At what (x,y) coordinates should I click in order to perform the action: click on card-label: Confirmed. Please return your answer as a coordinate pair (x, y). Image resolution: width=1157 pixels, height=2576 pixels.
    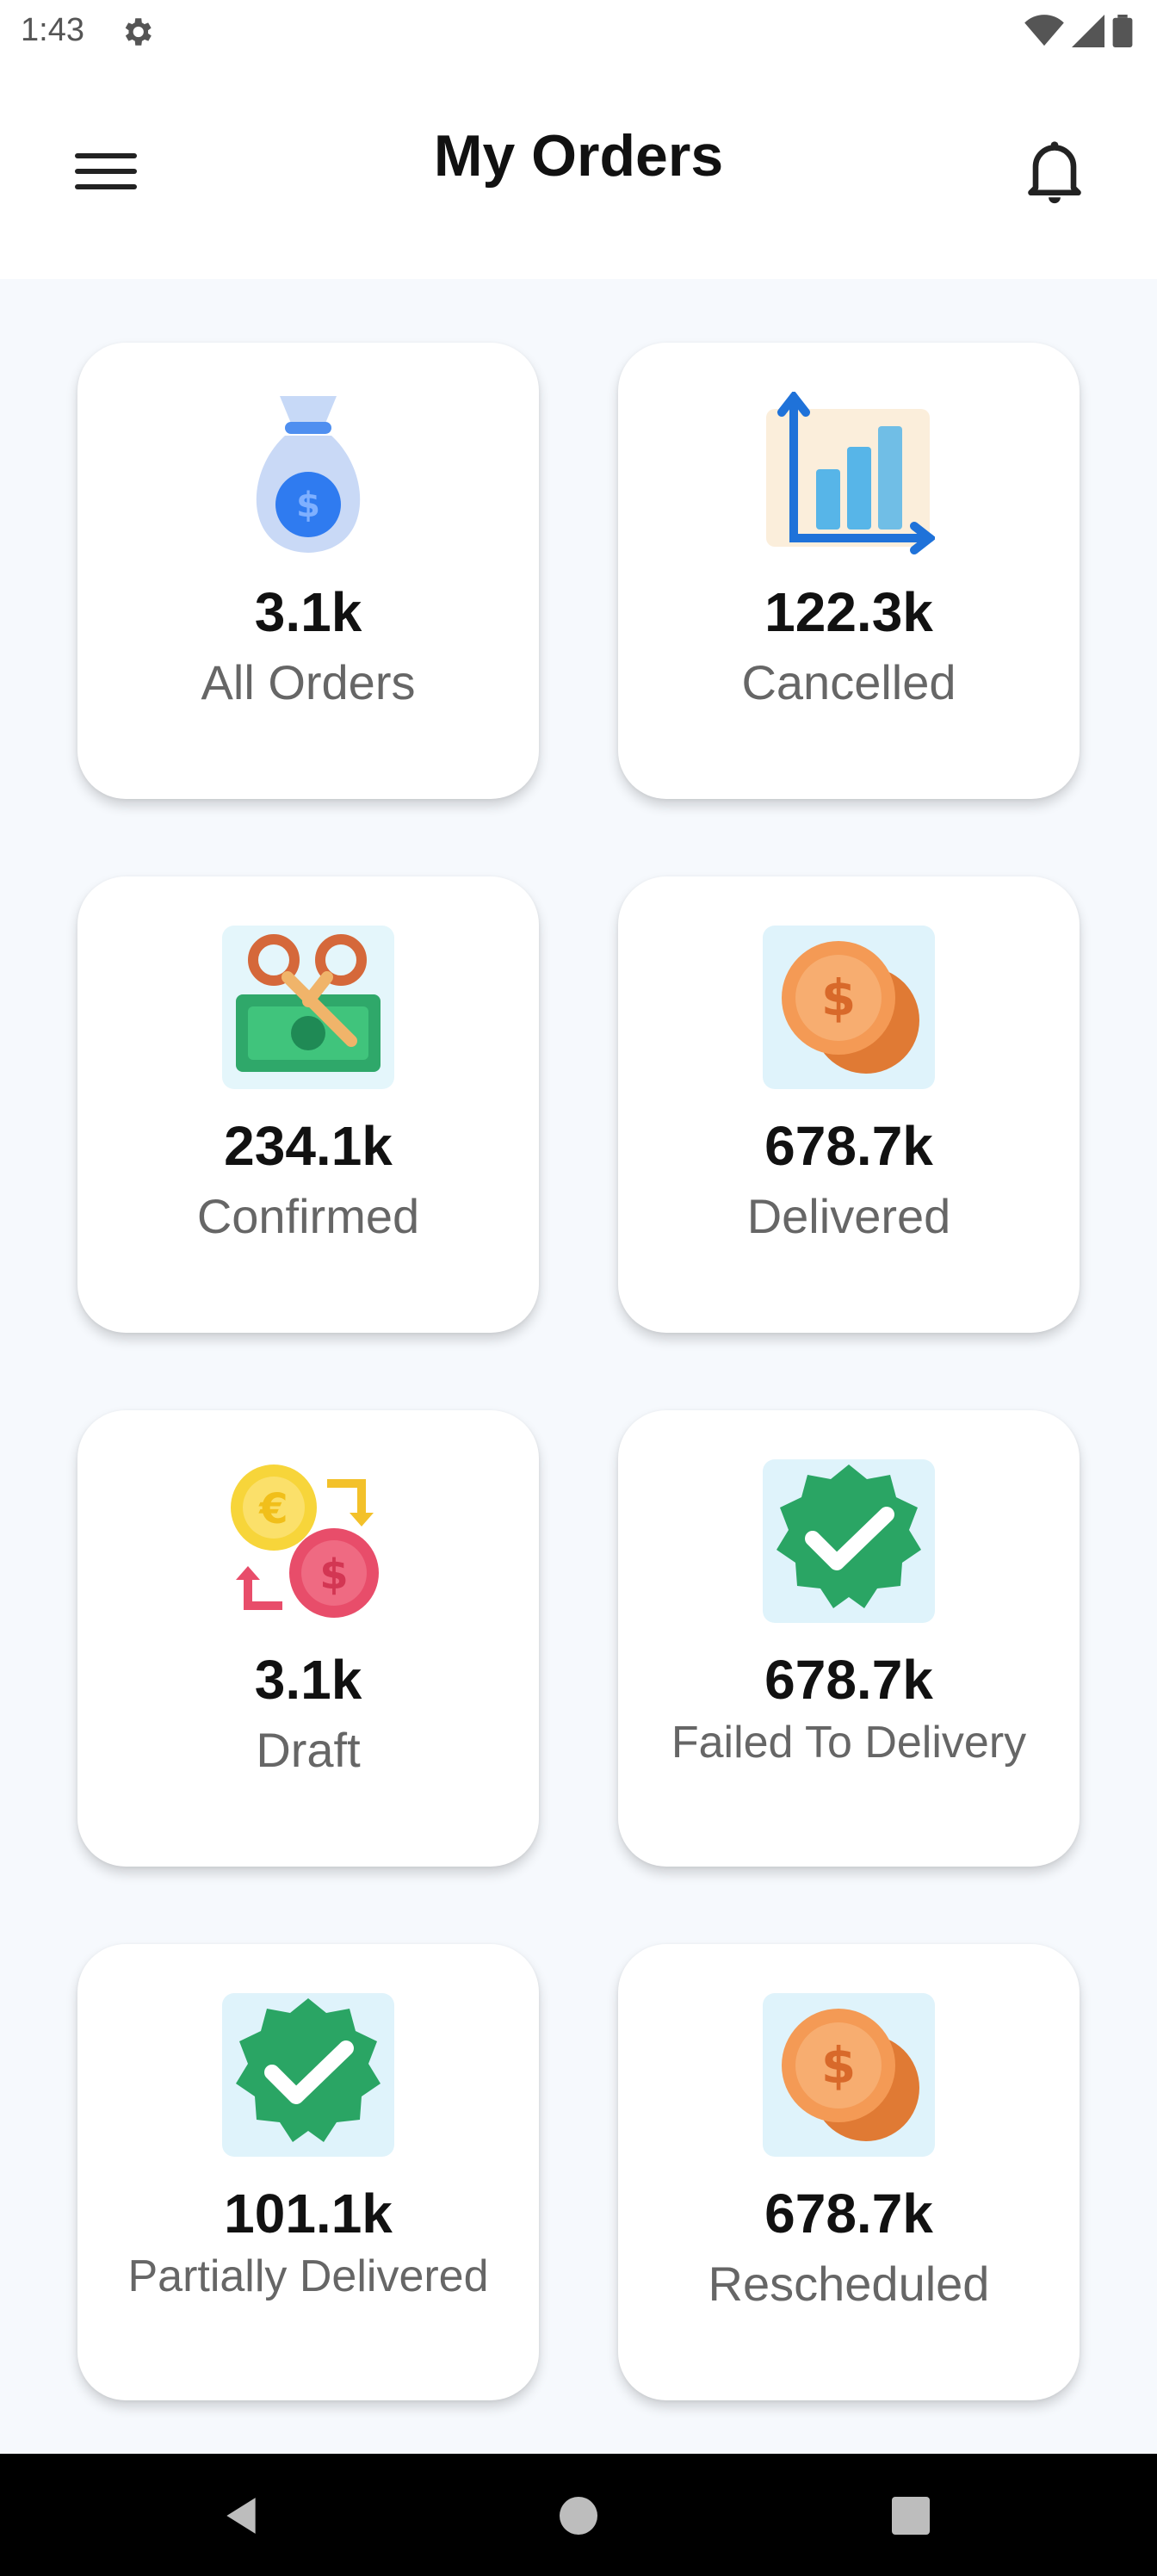
    Looking at the image, I should click on (308, 1216).